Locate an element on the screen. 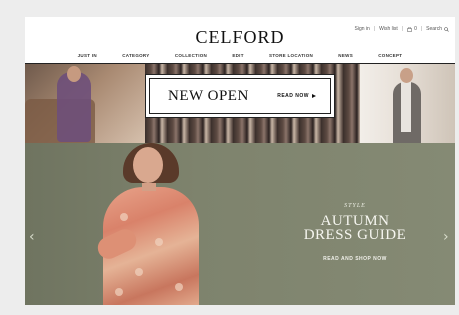  search-label: Search is located at coordinates (434, 29).